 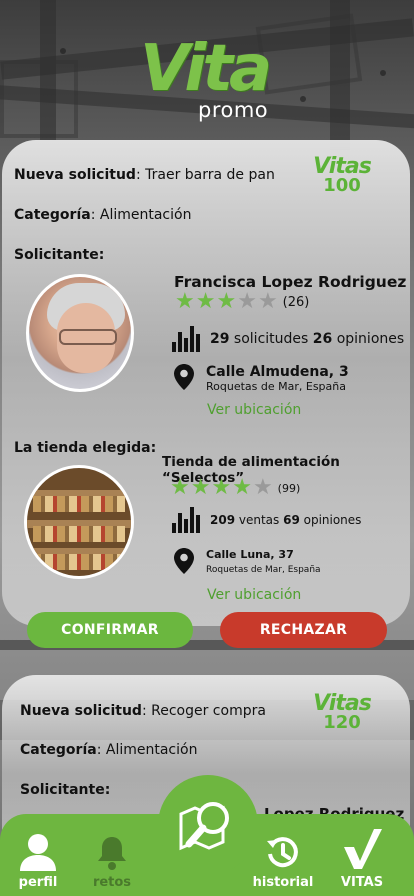 I want to click on nav-retos: retos, so click(x=112, y=855).